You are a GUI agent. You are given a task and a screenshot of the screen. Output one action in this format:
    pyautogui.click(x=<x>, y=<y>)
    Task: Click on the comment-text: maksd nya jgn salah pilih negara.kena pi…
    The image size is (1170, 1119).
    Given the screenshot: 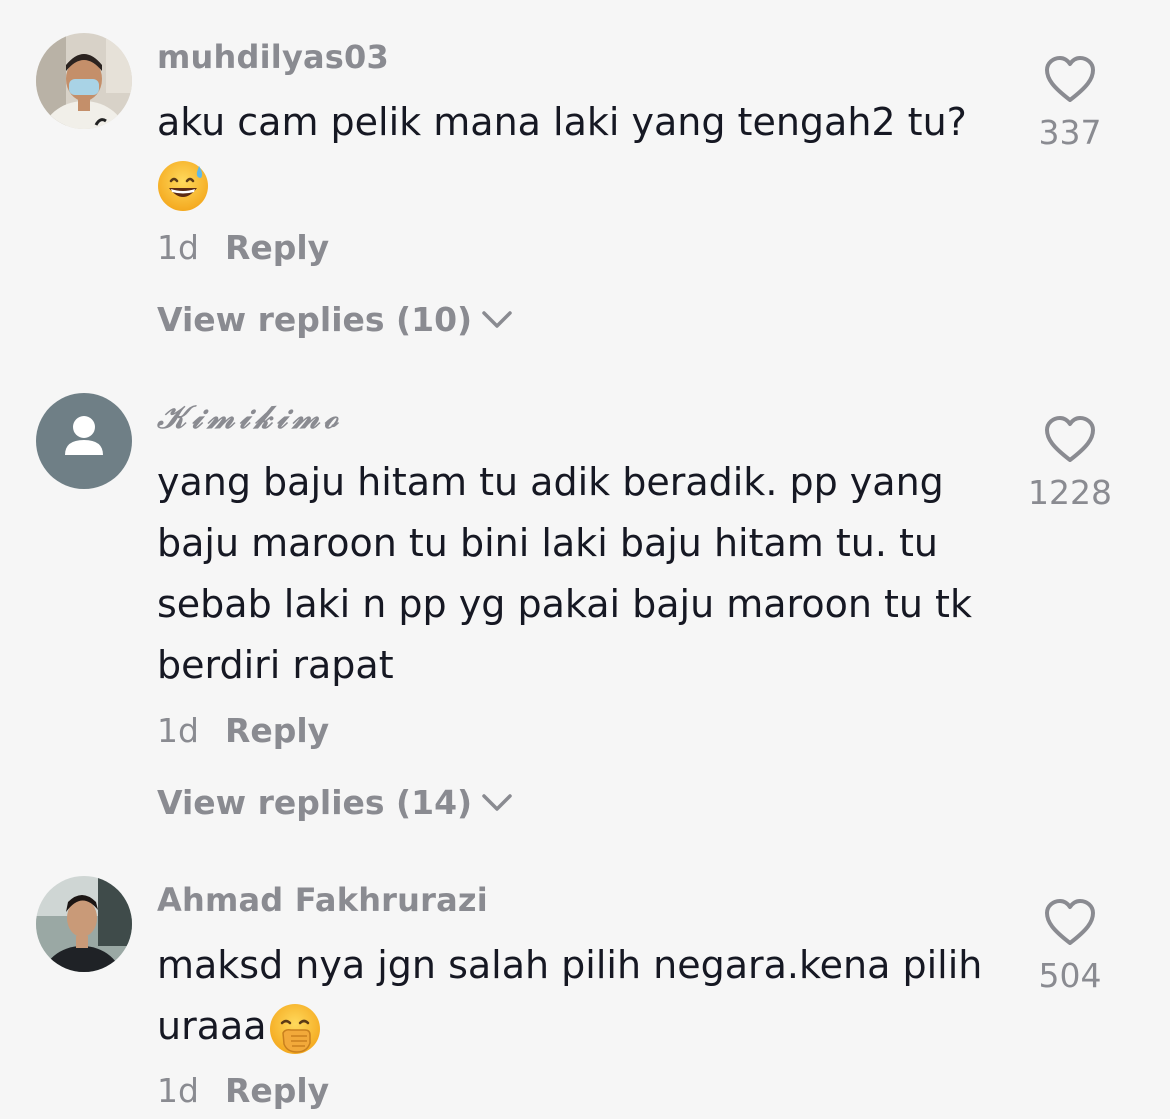 What is the action you would take?
    pyautogui.click(x=582, y=996)
    